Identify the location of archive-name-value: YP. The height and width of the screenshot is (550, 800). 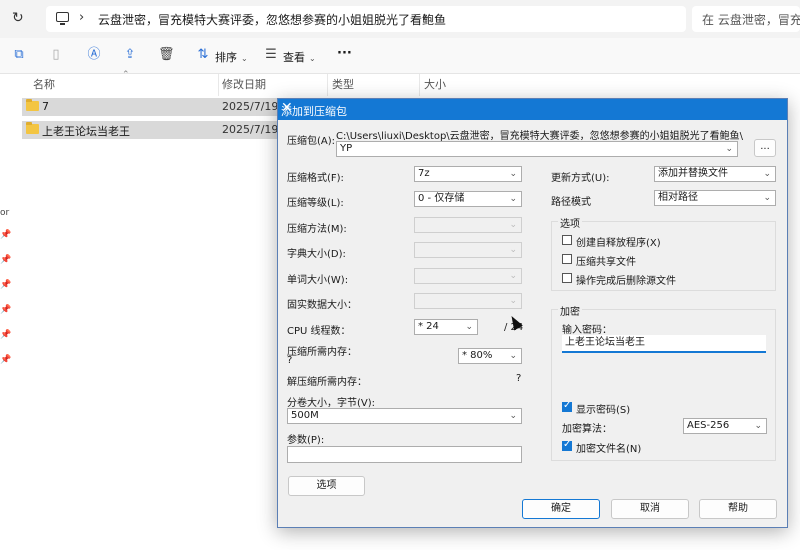
(346, 148).